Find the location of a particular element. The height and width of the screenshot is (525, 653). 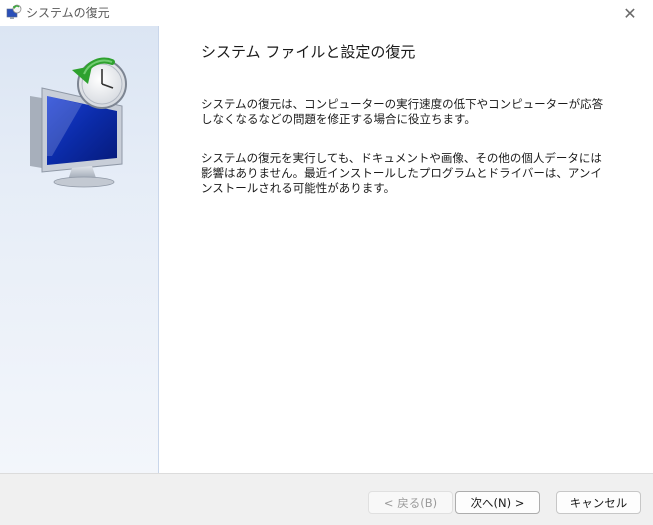

system-restore-small-icon is located at coordinates (14, 11).